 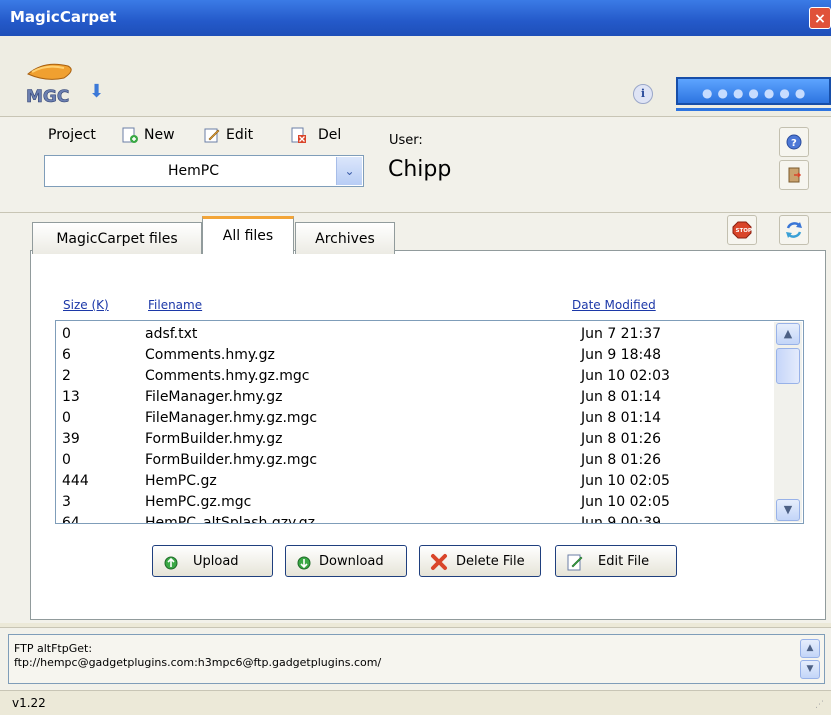 I want to click on table-row: 444 HemPC.gz Jun 10 02:05, so click(x=416, y=483).